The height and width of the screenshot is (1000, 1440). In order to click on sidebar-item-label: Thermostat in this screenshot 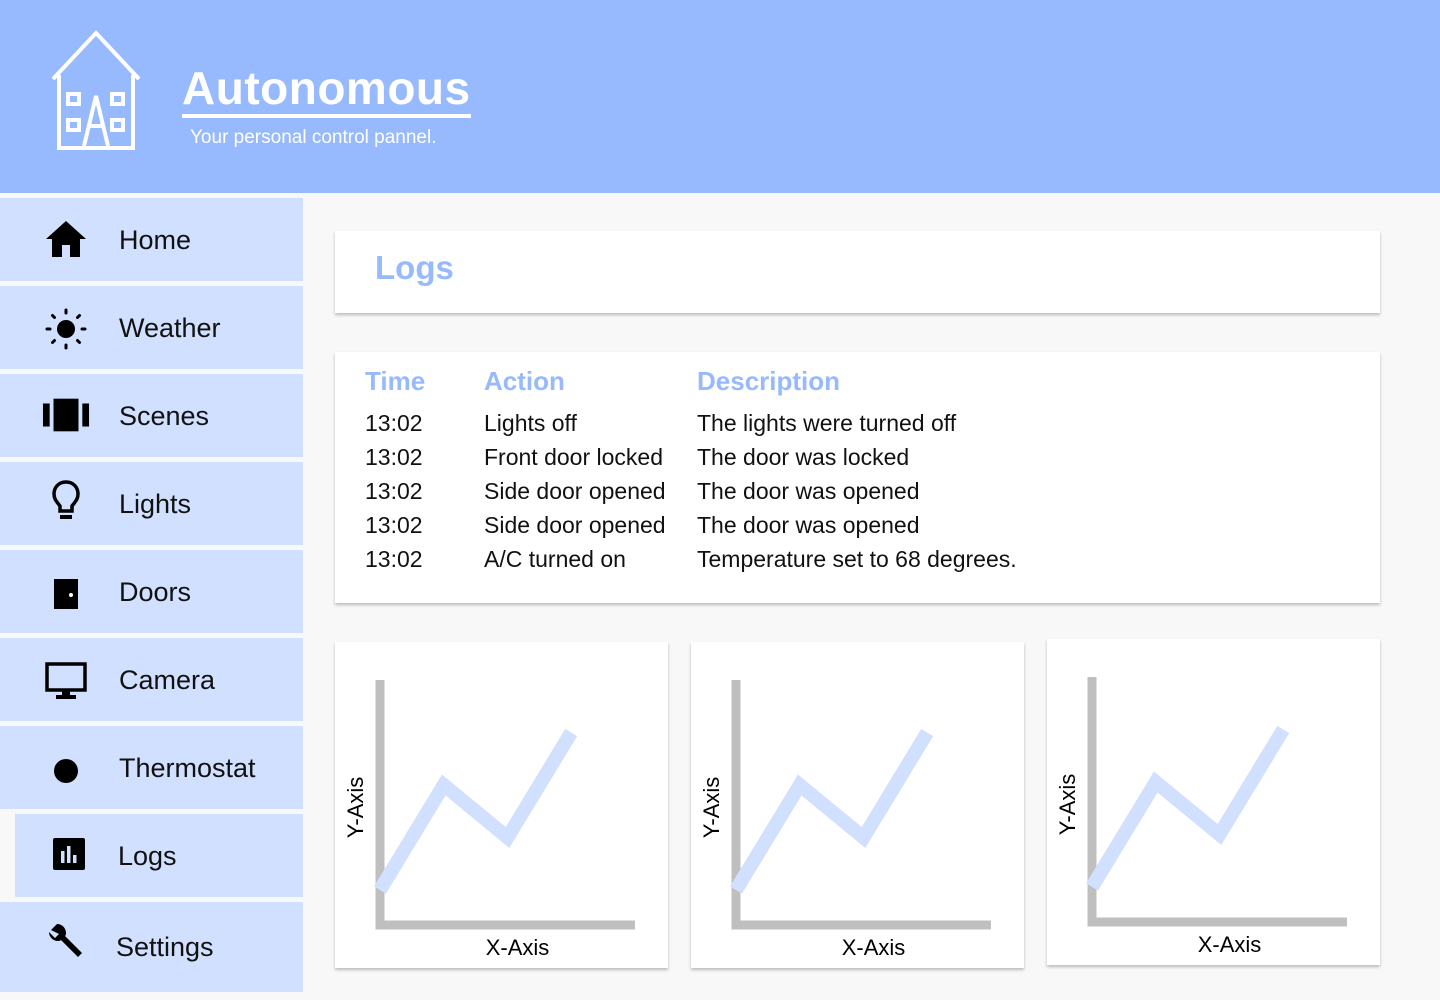, I will do `click(187, 768)`.